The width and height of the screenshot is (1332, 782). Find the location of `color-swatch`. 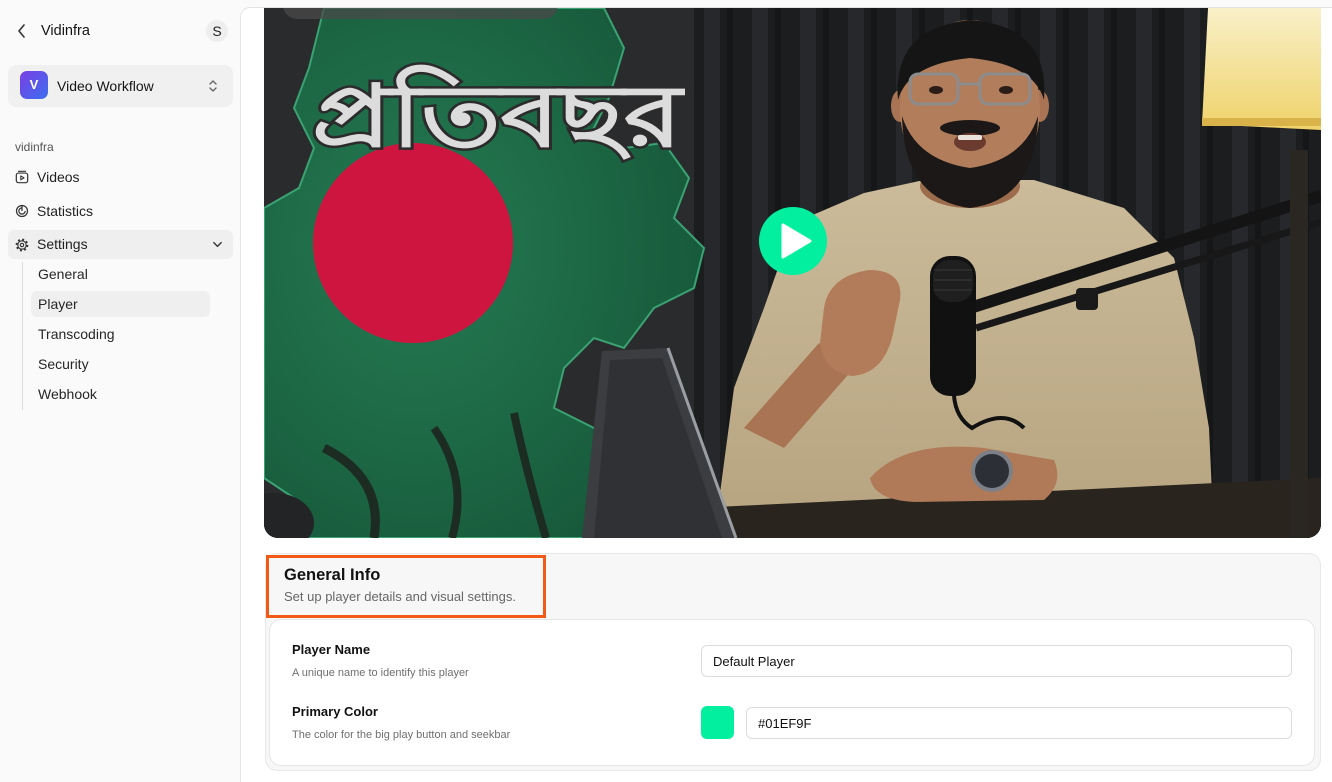

color-swatch is located at coordinates (717, 722).